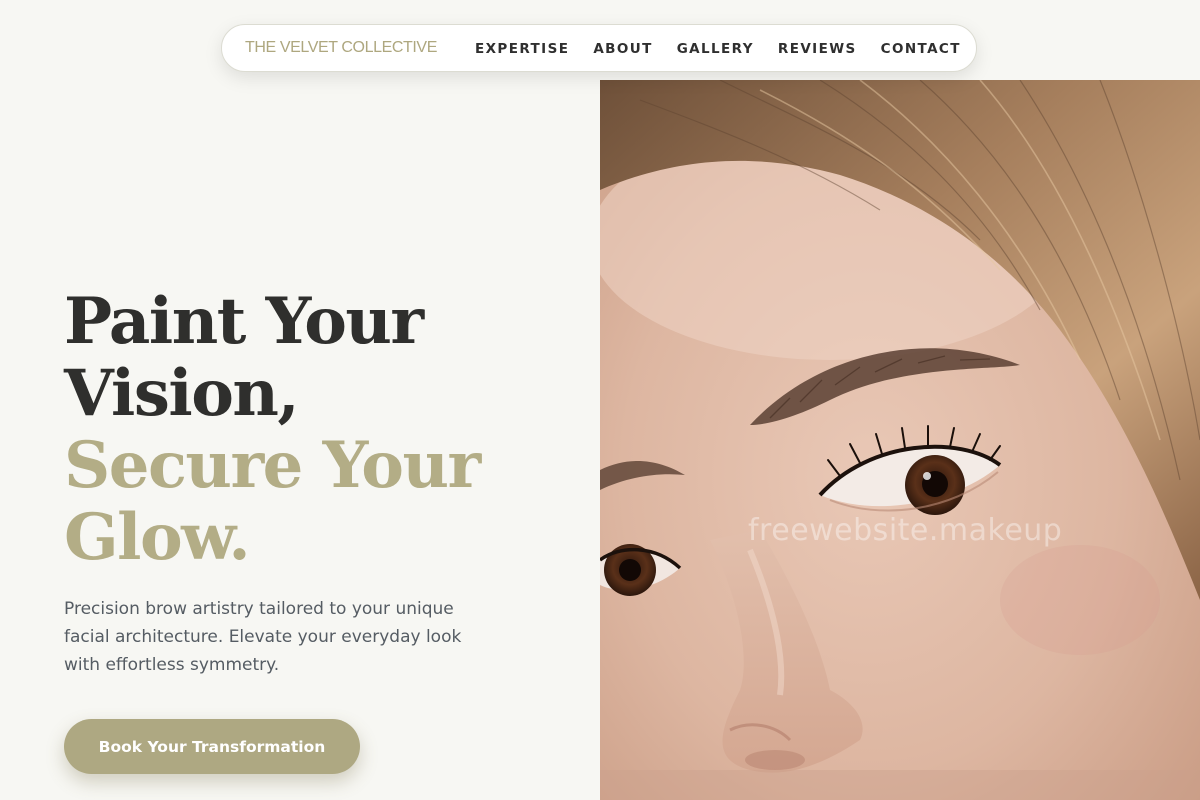  I want to click on hero-title-line-1: Paint Your, so click(244, 321).